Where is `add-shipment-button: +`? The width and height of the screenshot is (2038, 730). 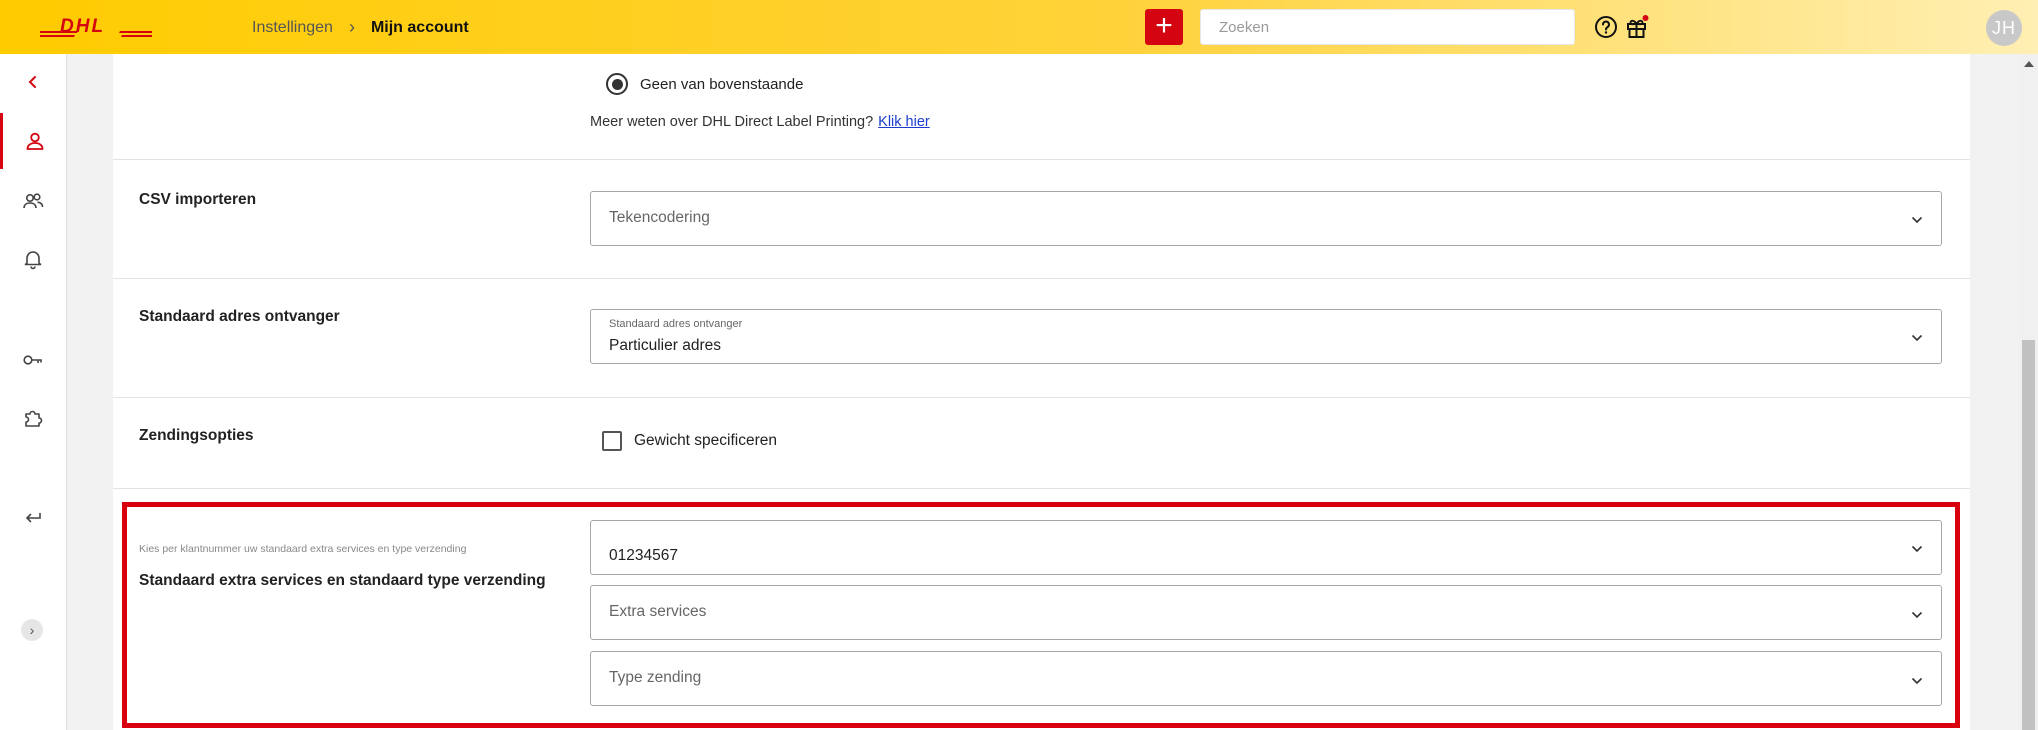
add-shipment-button: + is located at coordinates (1164, 27).